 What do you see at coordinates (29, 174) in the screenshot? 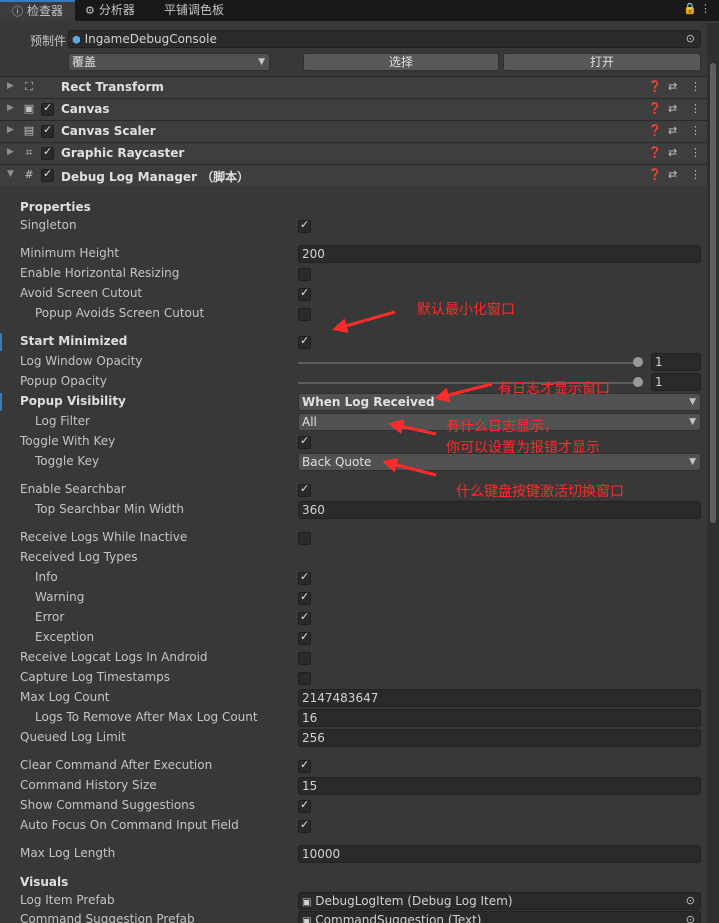
I see `script-icon: #` at bounding box center [29, 174].